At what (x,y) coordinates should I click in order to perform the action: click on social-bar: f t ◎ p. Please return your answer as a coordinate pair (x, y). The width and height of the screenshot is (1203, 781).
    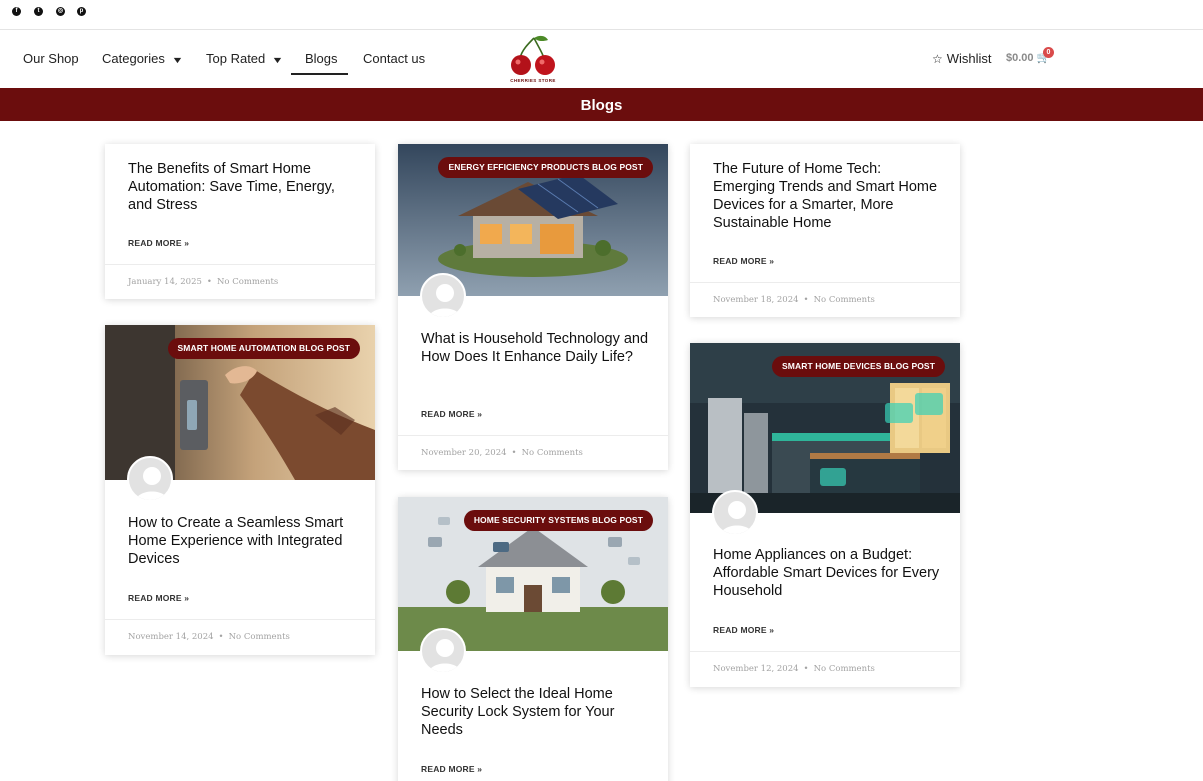
    Looking at the image, I should click on (601, 15).